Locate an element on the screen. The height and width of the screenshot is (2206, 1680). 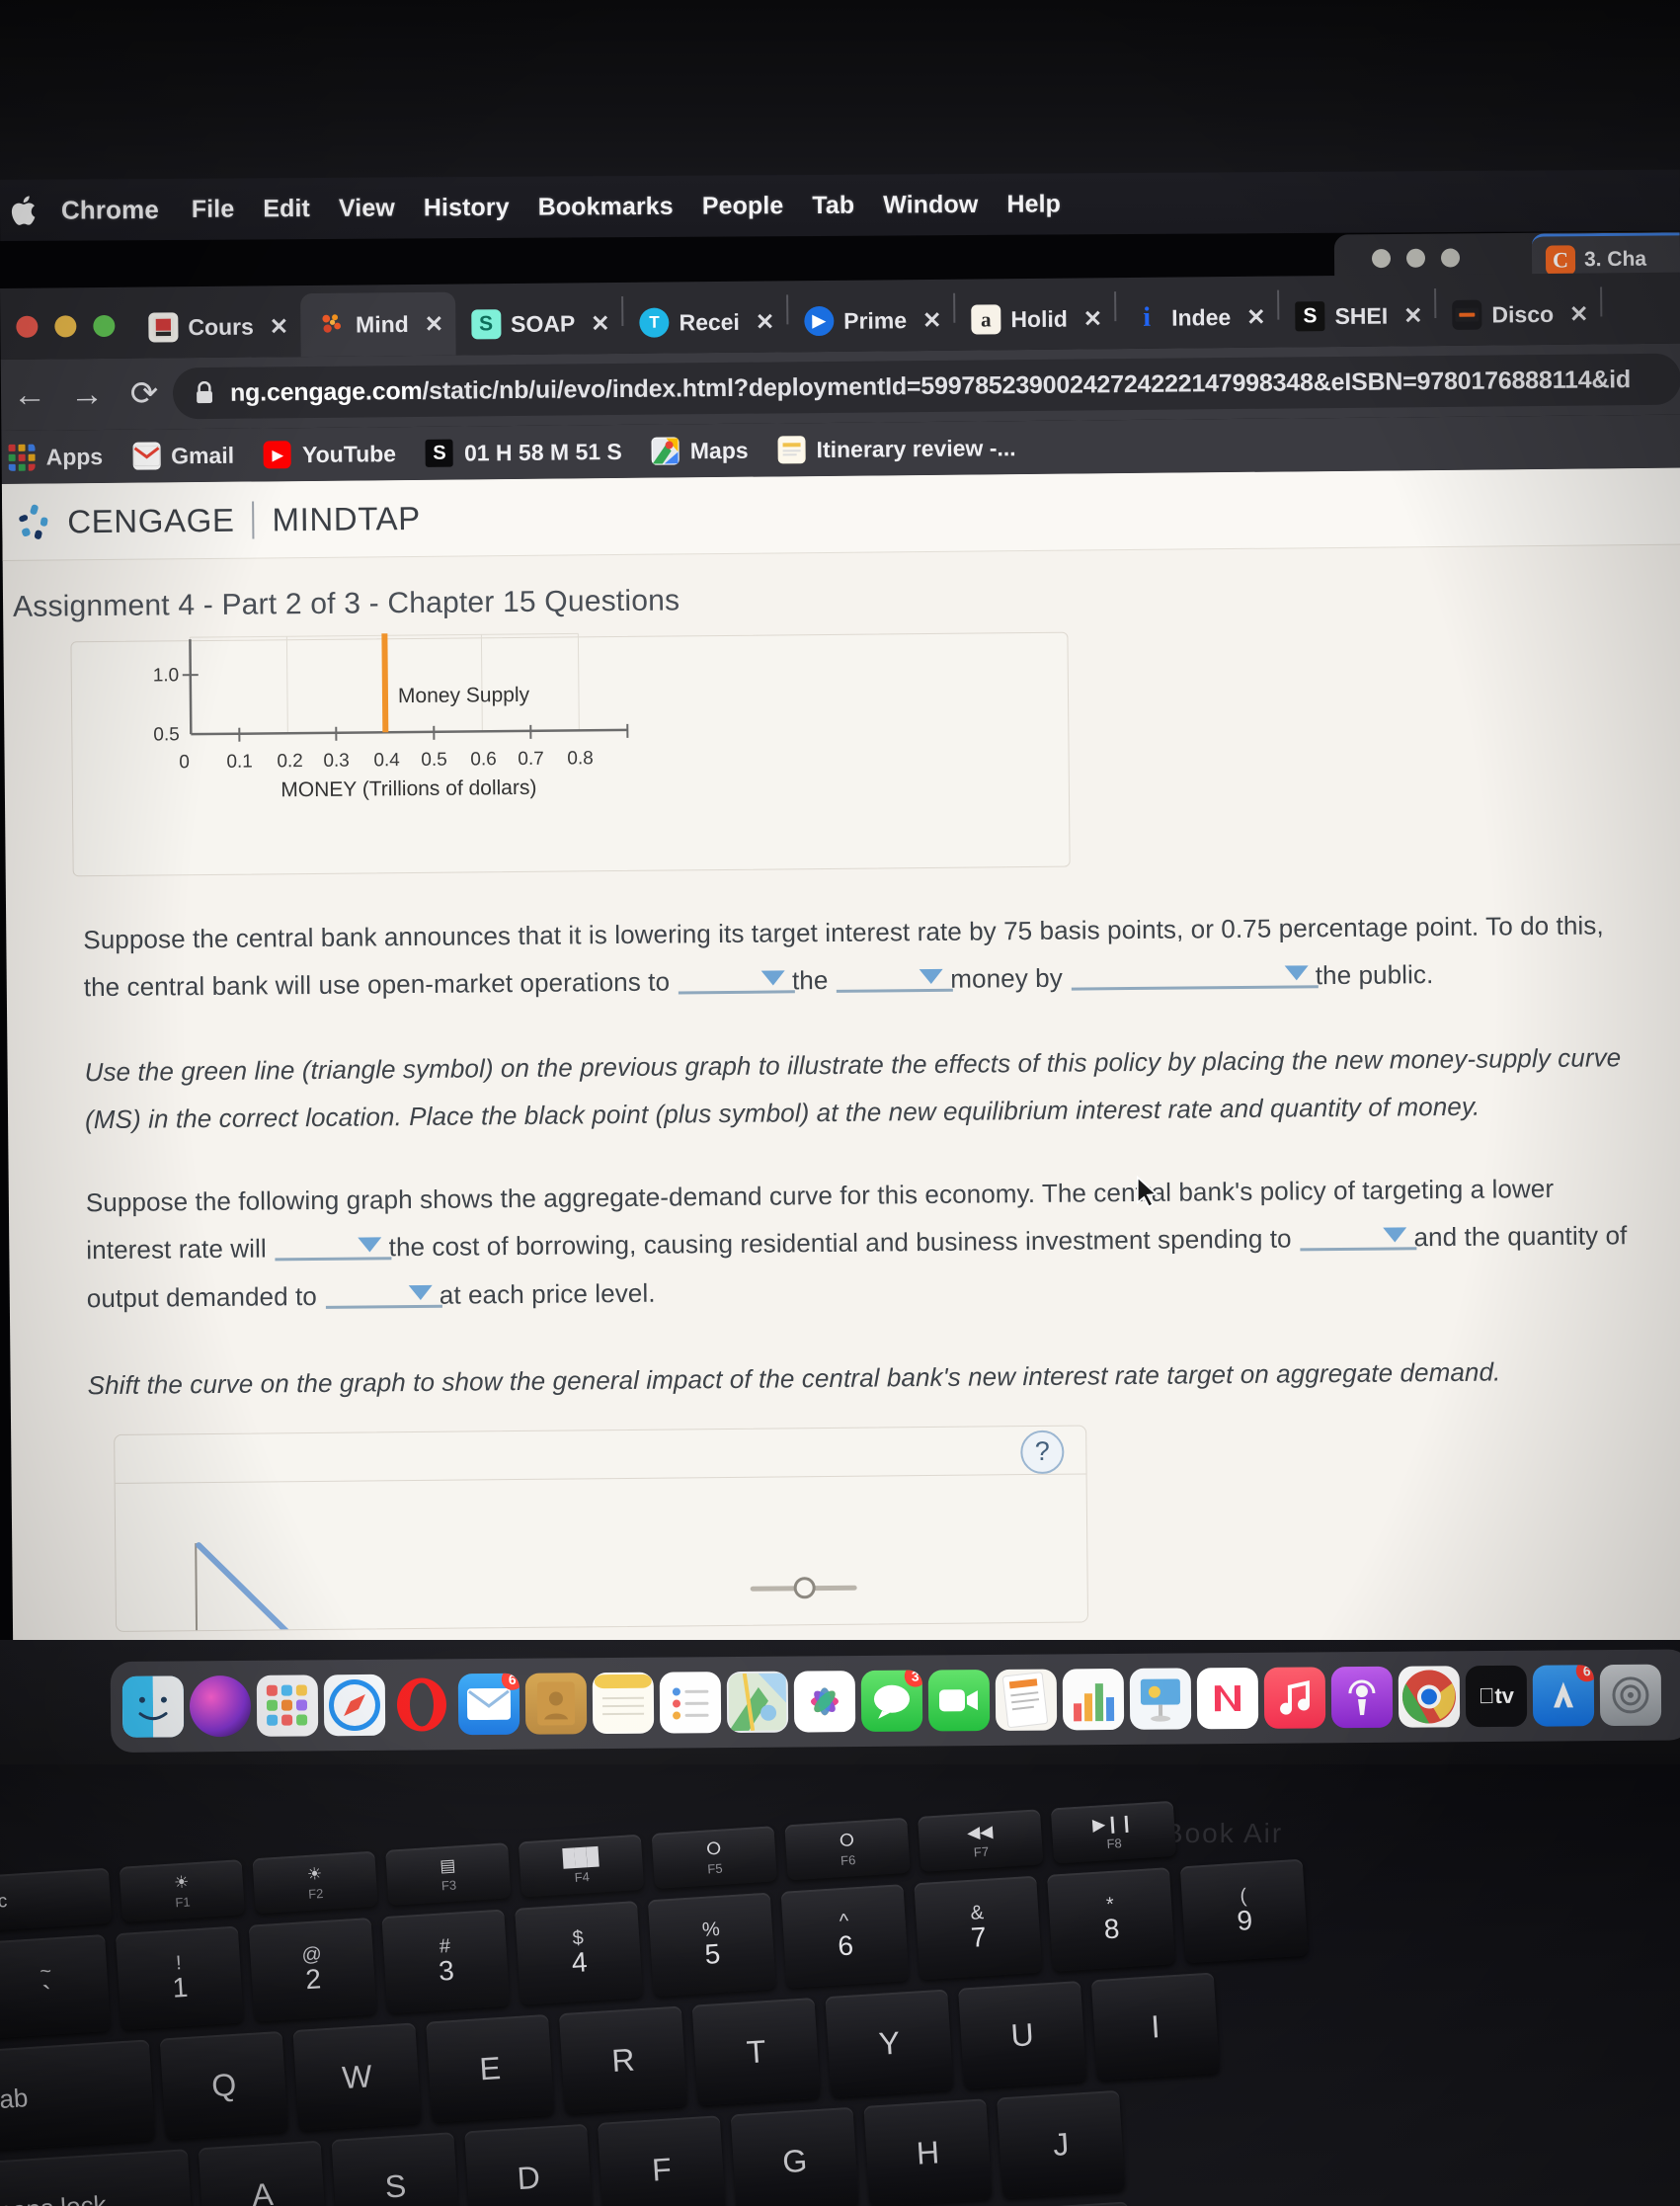
browser-tab-shein: S SHEI ✕ is located at coordinates (1357, 316).